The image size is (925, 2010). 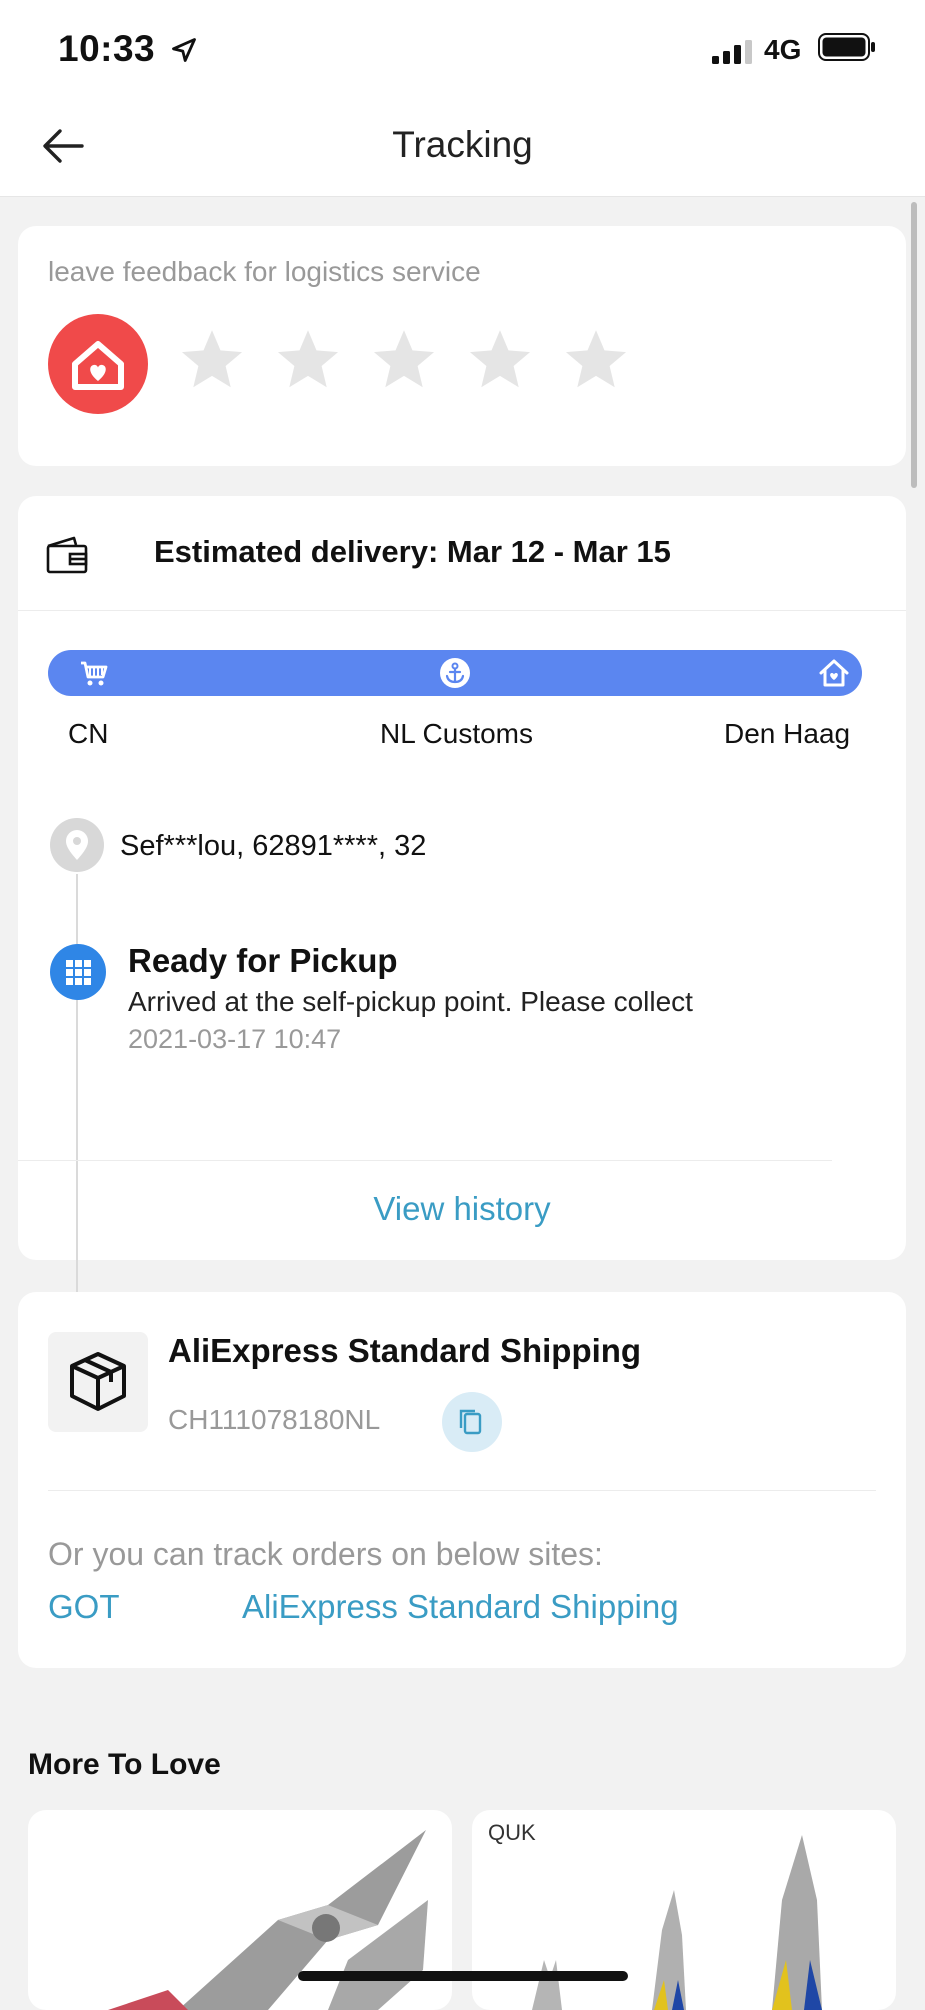 What do you see at coordinates (462, 1209) in the screenshot?
I see `view-history-link: View history` at bounding box center [462, 1209].